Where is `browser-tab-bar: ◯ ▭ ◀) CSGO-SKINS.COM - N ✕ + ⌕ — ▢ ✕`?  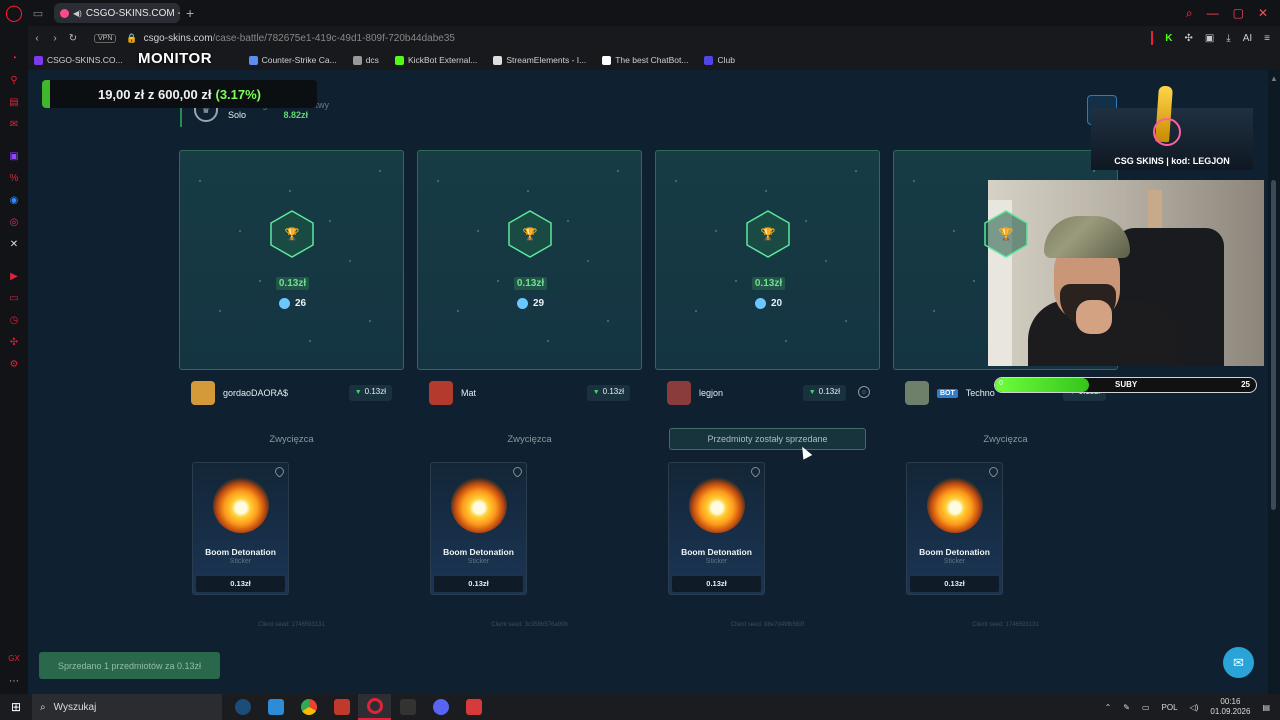
browser-tab-bar: ◯ ▭ ◀) CSGO-SKINS.COM - N ✕ + ⌕ — ▢ ✕ is located at coordinates (640, 13).